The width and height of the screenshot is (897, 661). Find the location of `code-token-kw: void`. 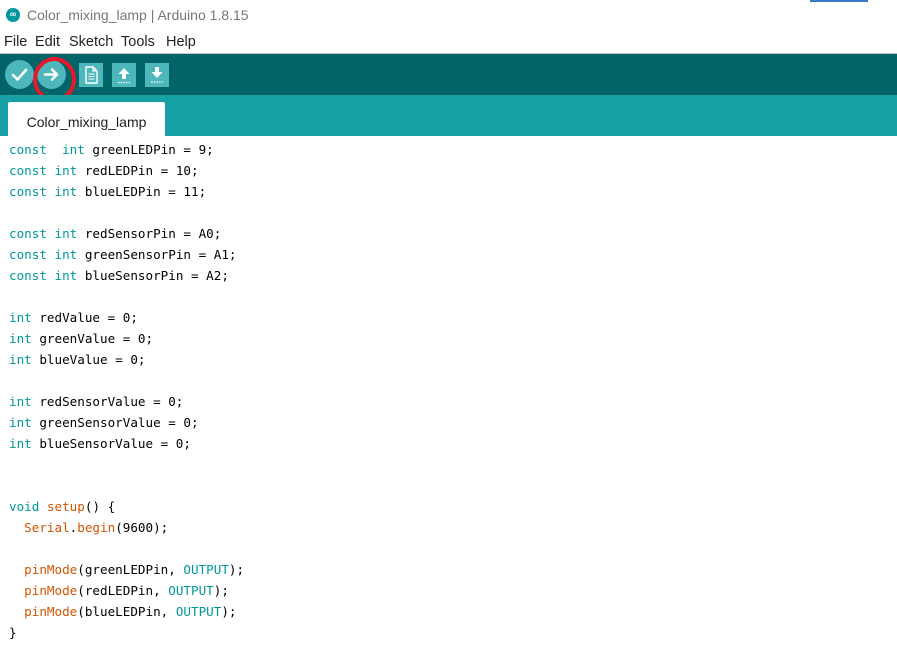

code-token-kw: void is located at coordinates (24, 506).